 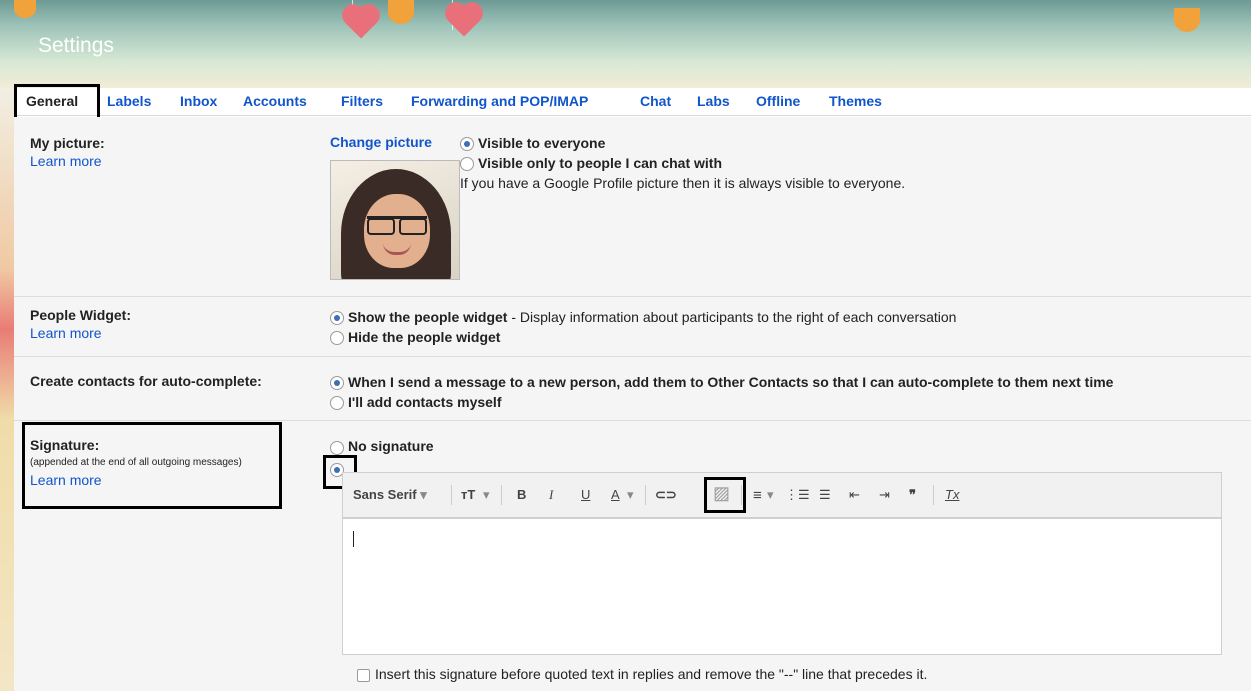 What do you see at coordinates (884, 495) in the screenshot?
I see `indent-more-icon: ⇥` at bounding box center [884, 495].